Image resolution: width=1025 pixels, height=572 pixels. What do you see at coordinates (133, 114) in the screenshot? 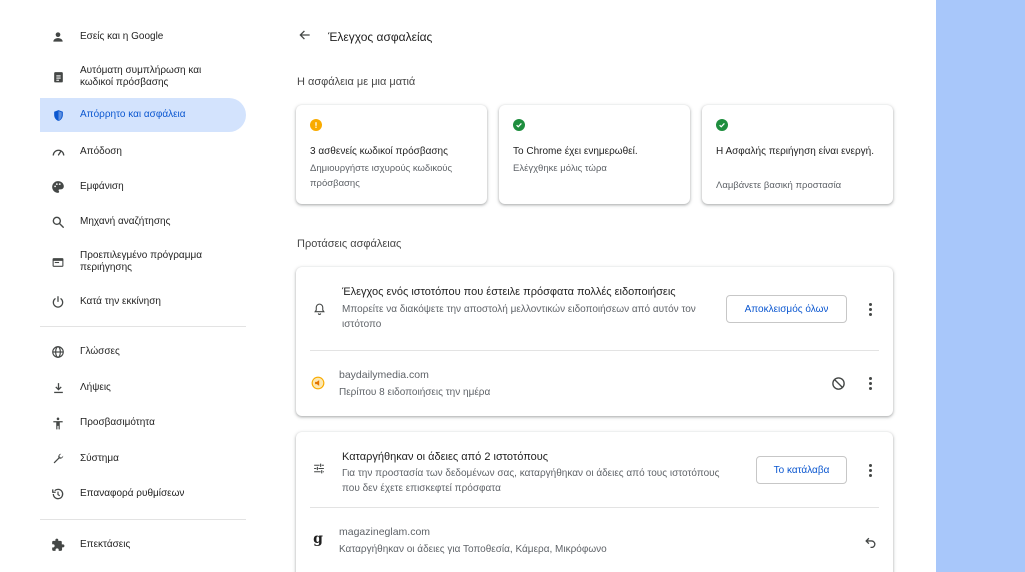
I see `sidebar-item-label: Απόρρητο και ασφάλεια` at bounding box center [133, 114].